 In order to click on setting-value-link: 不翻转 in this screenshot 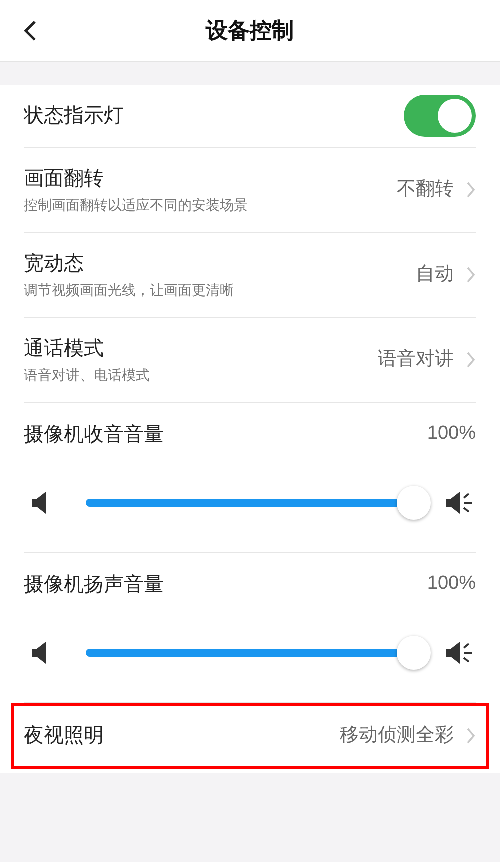, I will do `click(436, 190)`.